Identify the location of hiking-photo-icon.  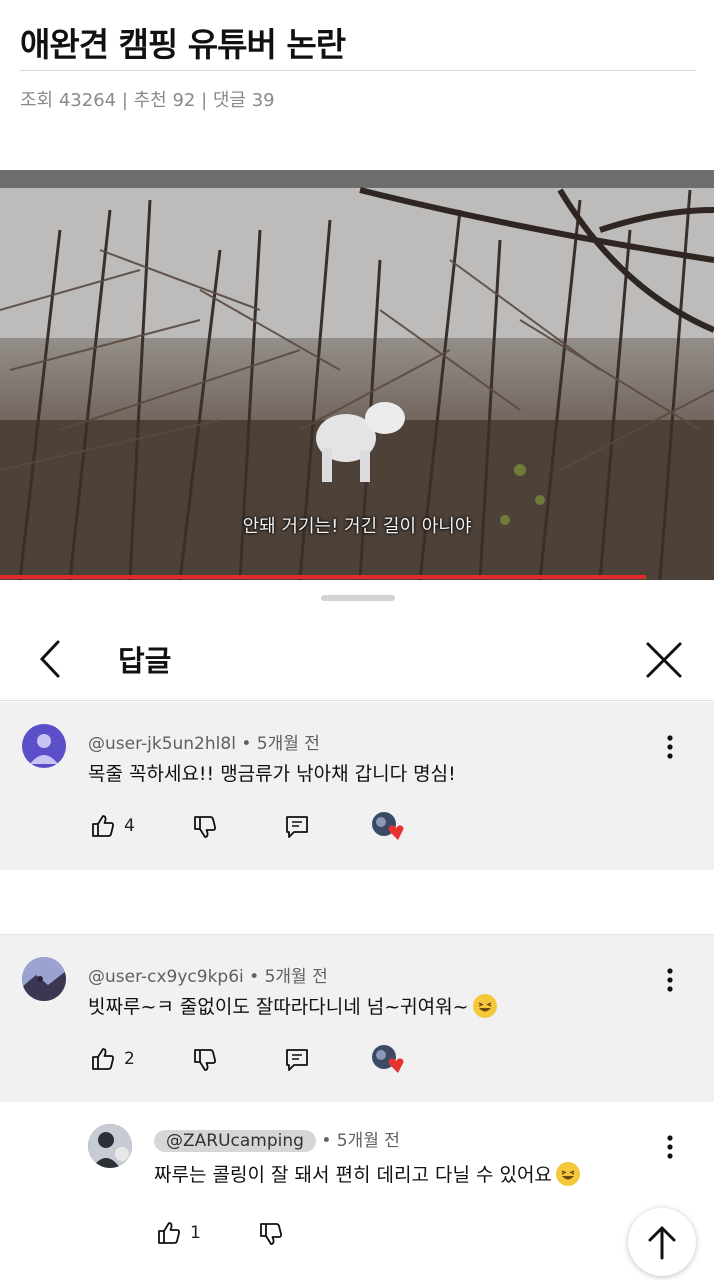
(44, 979).